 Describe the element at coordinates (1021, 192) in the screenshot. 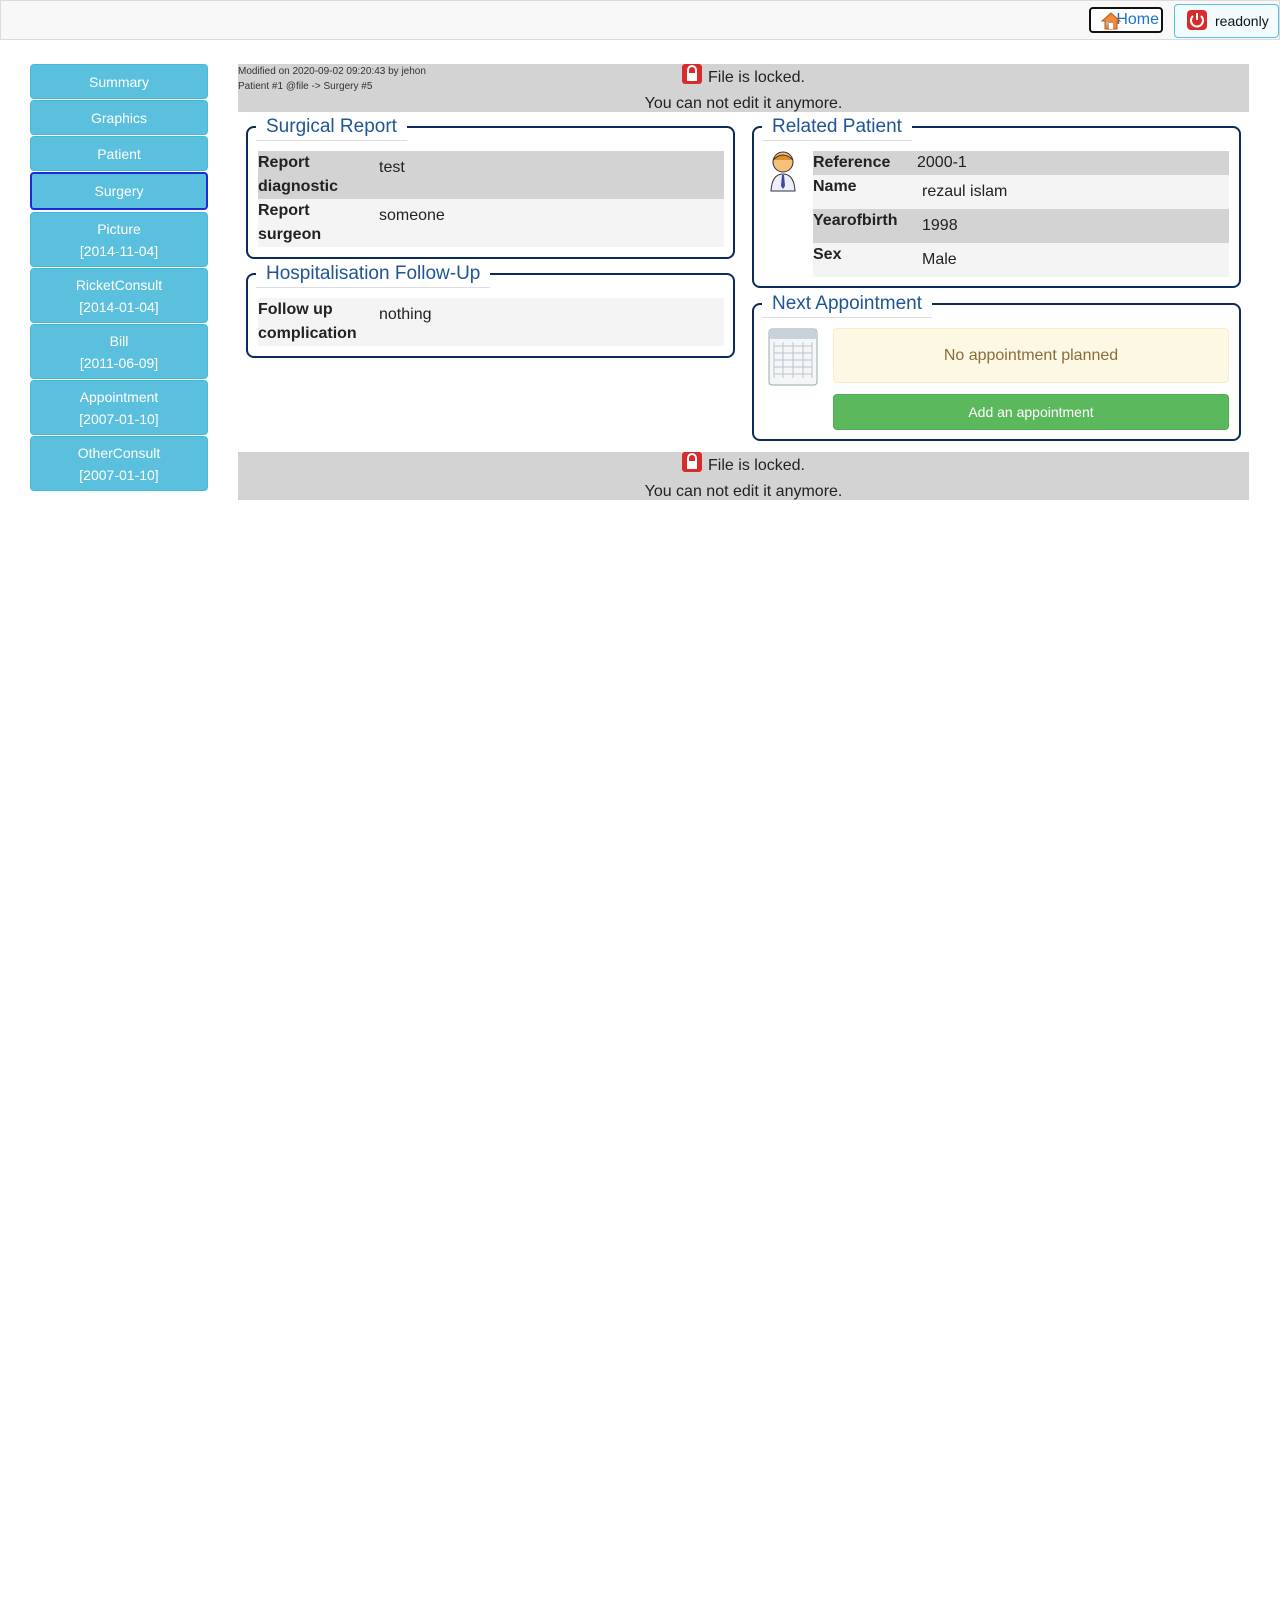

I see `patient-name-row: Name rezaul islam` at that location.